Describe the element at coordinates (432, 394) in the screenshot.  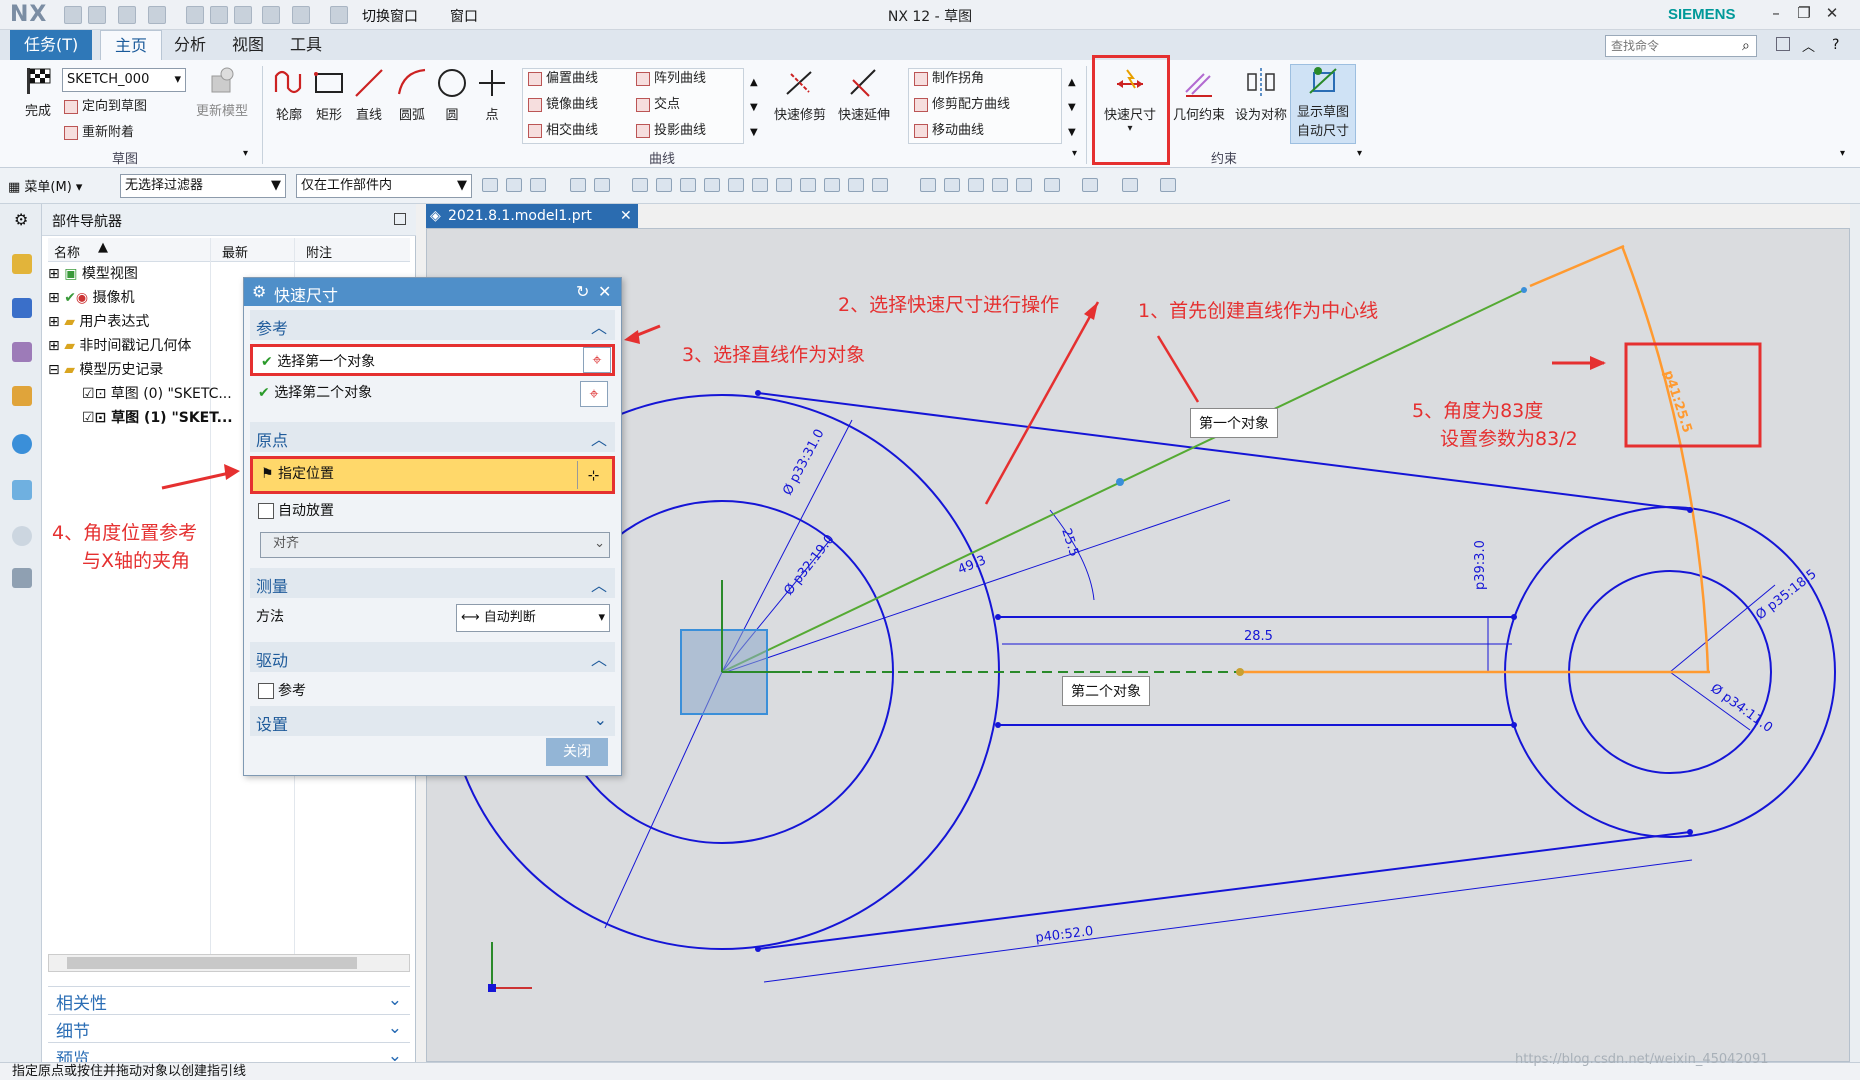
I see `select-second-object-row: ✔ 选择第二个对象 ⌖` at that location.